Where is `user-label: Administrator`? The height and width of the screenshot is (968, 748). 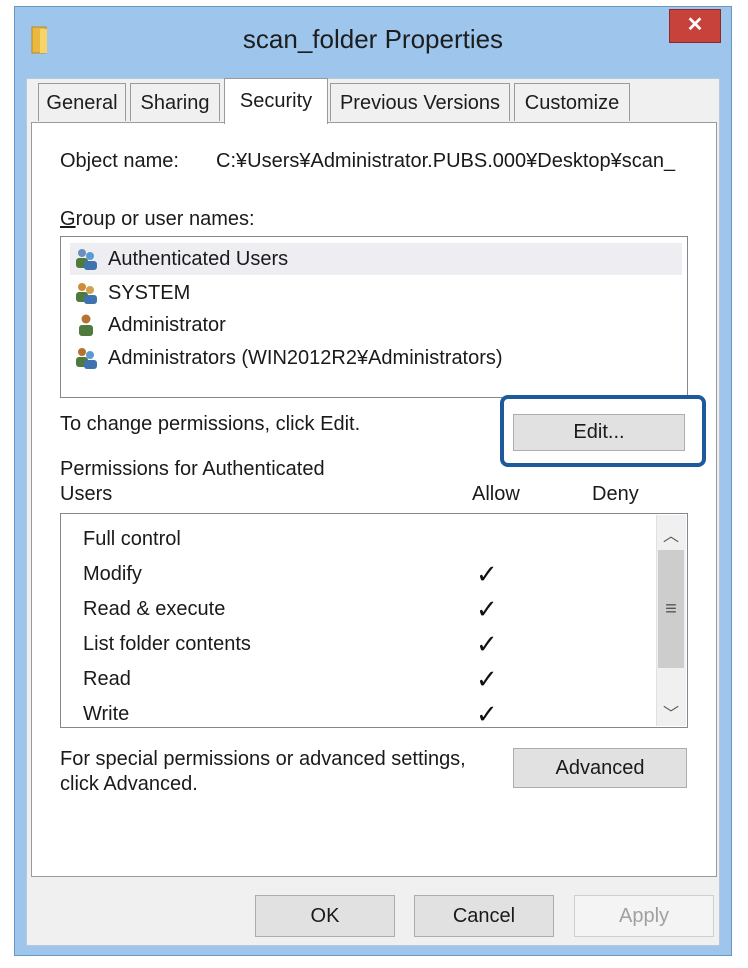
user-label: Administrator is located at coordinates (167, 325).